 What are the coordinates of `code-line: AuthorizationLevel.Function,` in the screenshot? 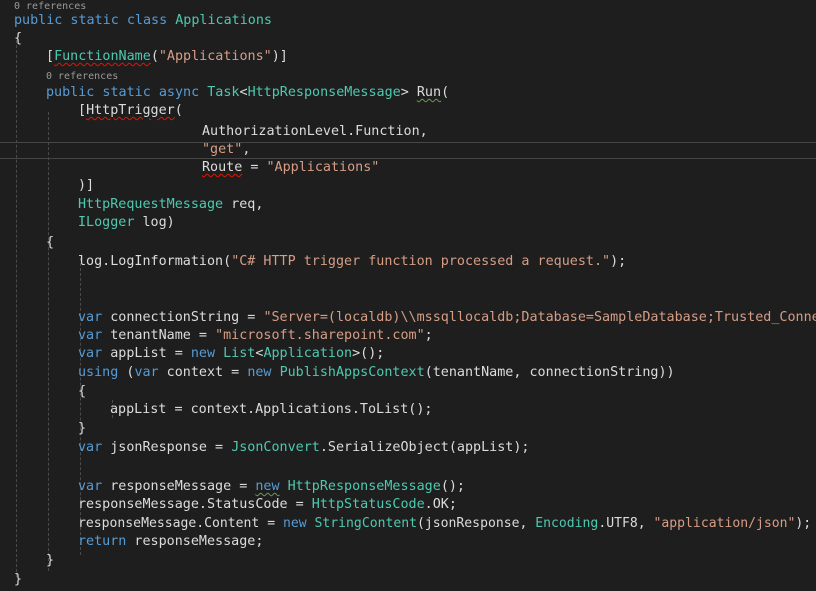 It's located at (315, 132).